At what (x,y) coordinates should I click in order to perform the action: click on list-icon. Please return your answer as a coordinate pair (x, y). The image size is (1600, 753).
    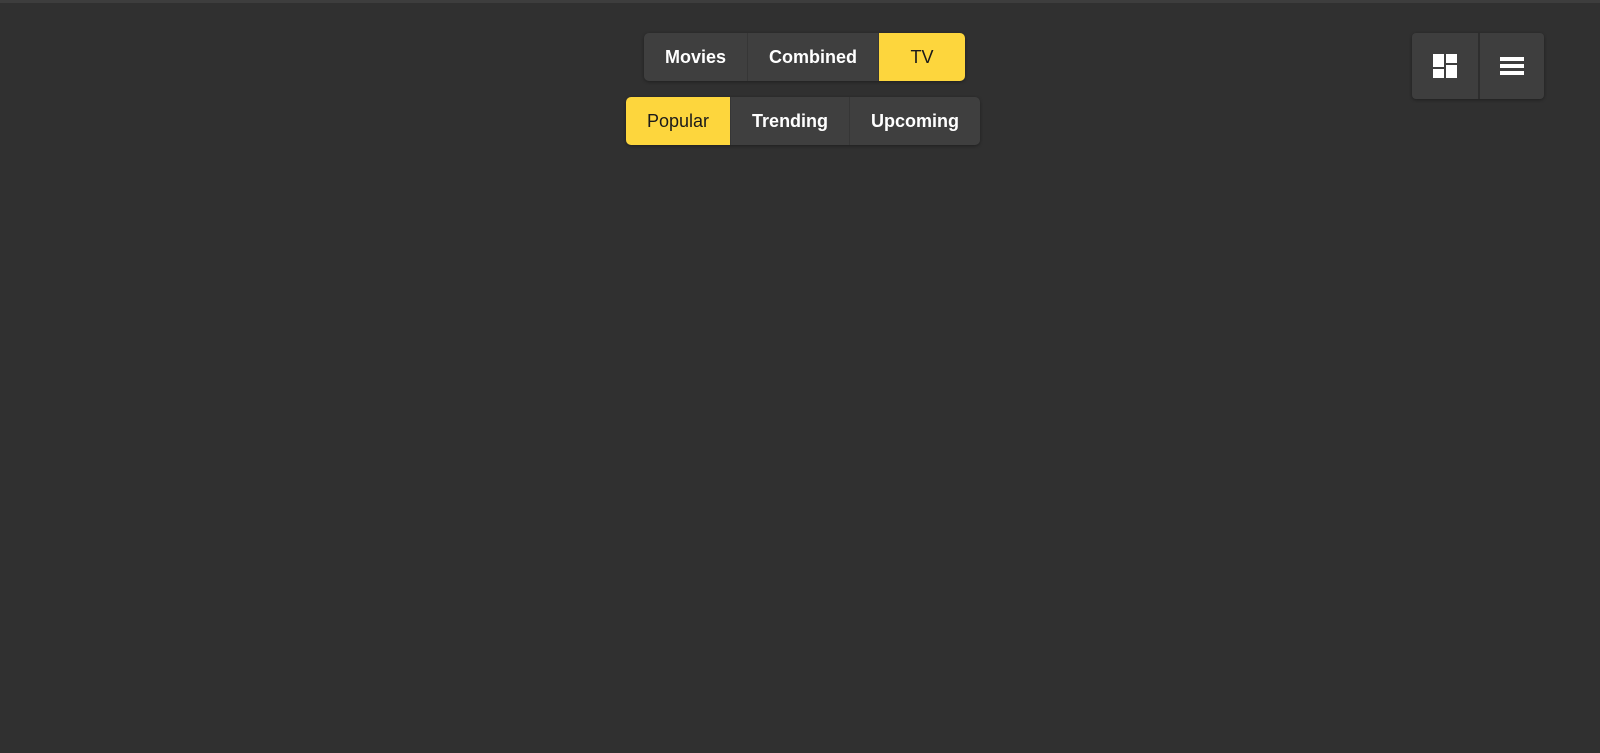
    Looking at the image, I should click on (1512, 66).